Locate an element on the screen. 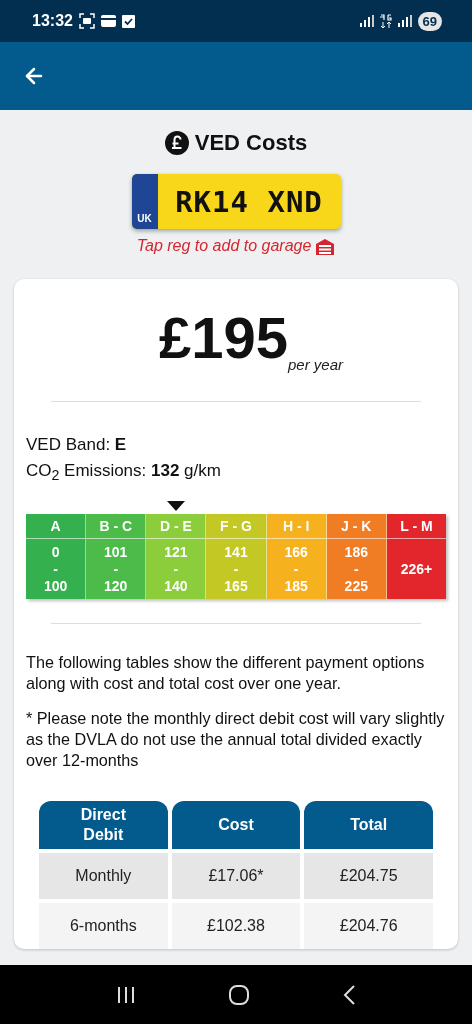  band-label: D - E is located at coordinates (176, 527).